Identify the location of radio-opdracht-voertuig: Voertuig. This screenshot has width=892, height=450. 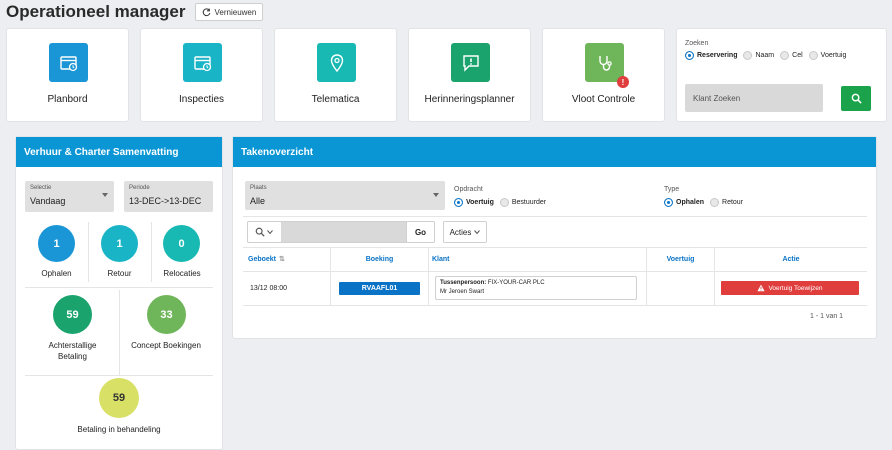
(474, 202).